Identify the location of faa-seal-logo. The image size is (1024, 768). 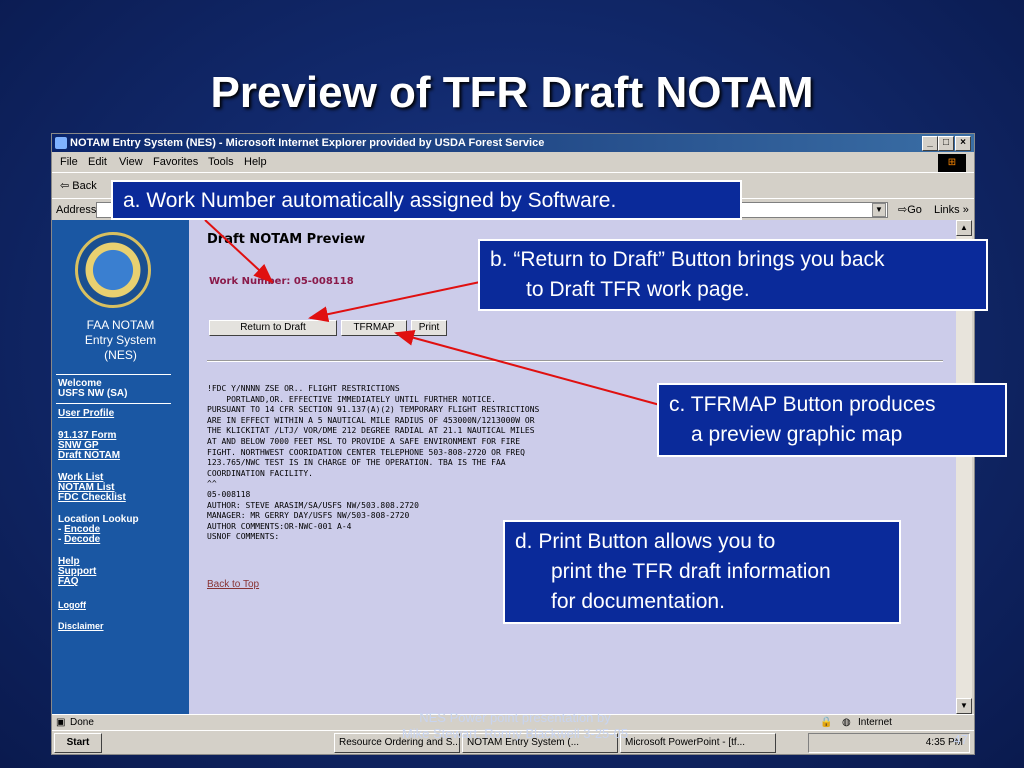
(113, 270).